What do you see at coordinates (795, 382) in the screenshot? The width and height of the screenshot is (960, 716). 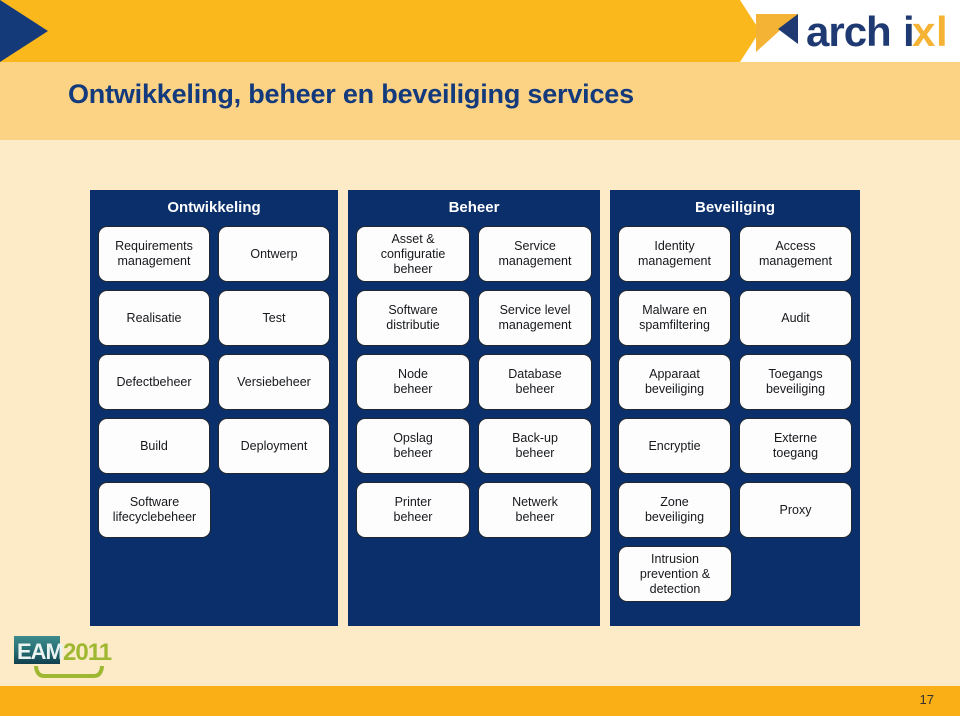 I see `service-card: Toegangs beveiliging` at bounding box center [795, 382].